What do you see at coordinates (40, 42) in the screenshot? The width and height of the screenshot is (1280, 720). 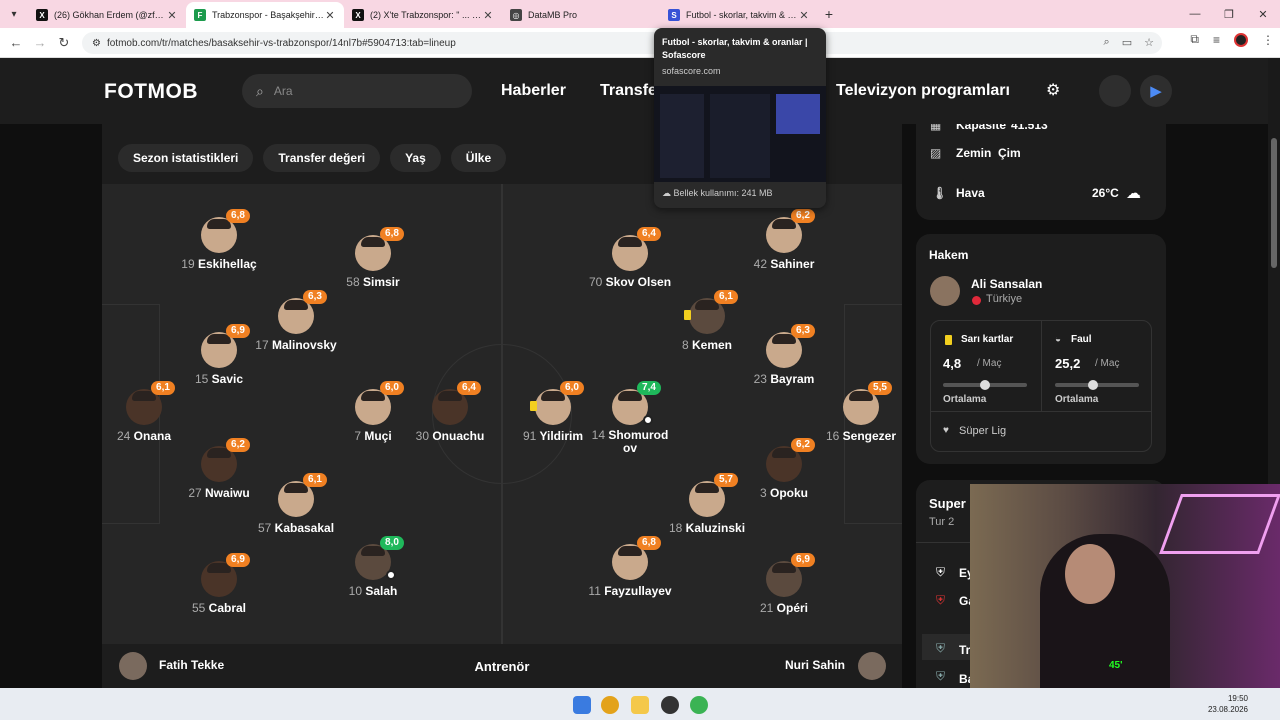 I see `forward-icon: →` at bounding box center [40, 42].